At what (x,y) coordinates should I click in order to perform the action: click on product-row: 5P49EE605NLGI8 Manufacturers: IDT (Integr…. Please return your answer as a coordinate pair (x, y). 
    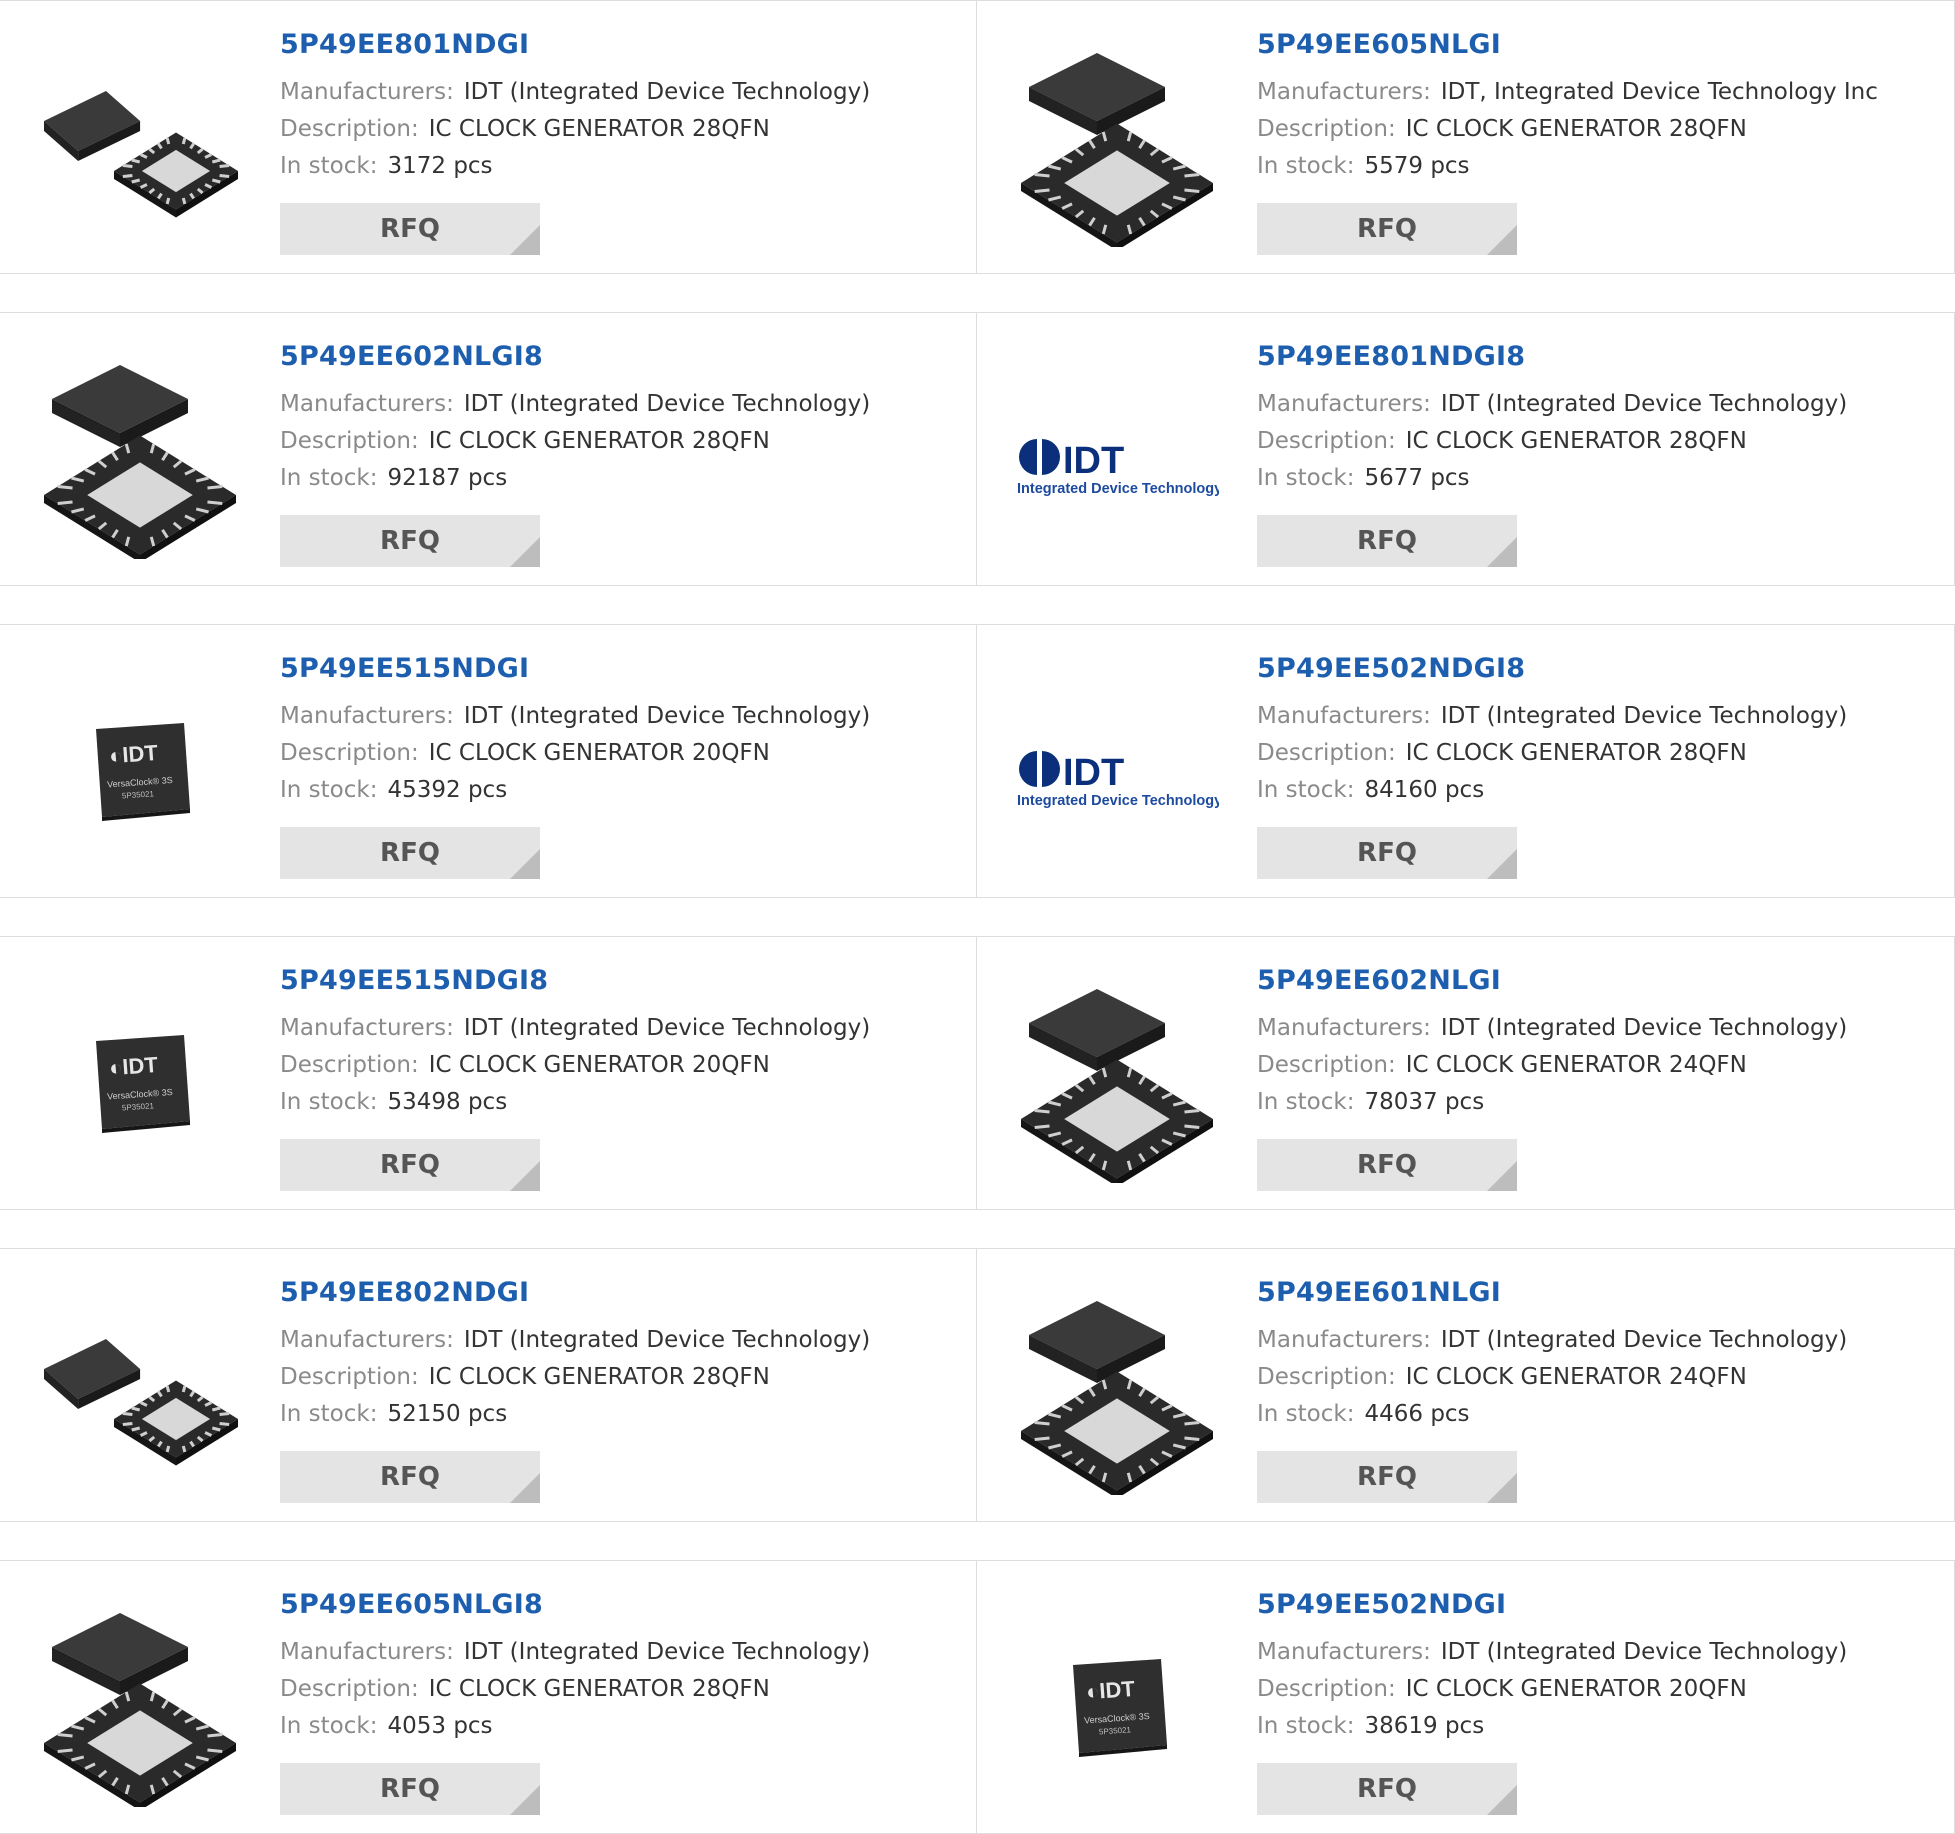
    Looking at the image, I should click on (977, 1697).